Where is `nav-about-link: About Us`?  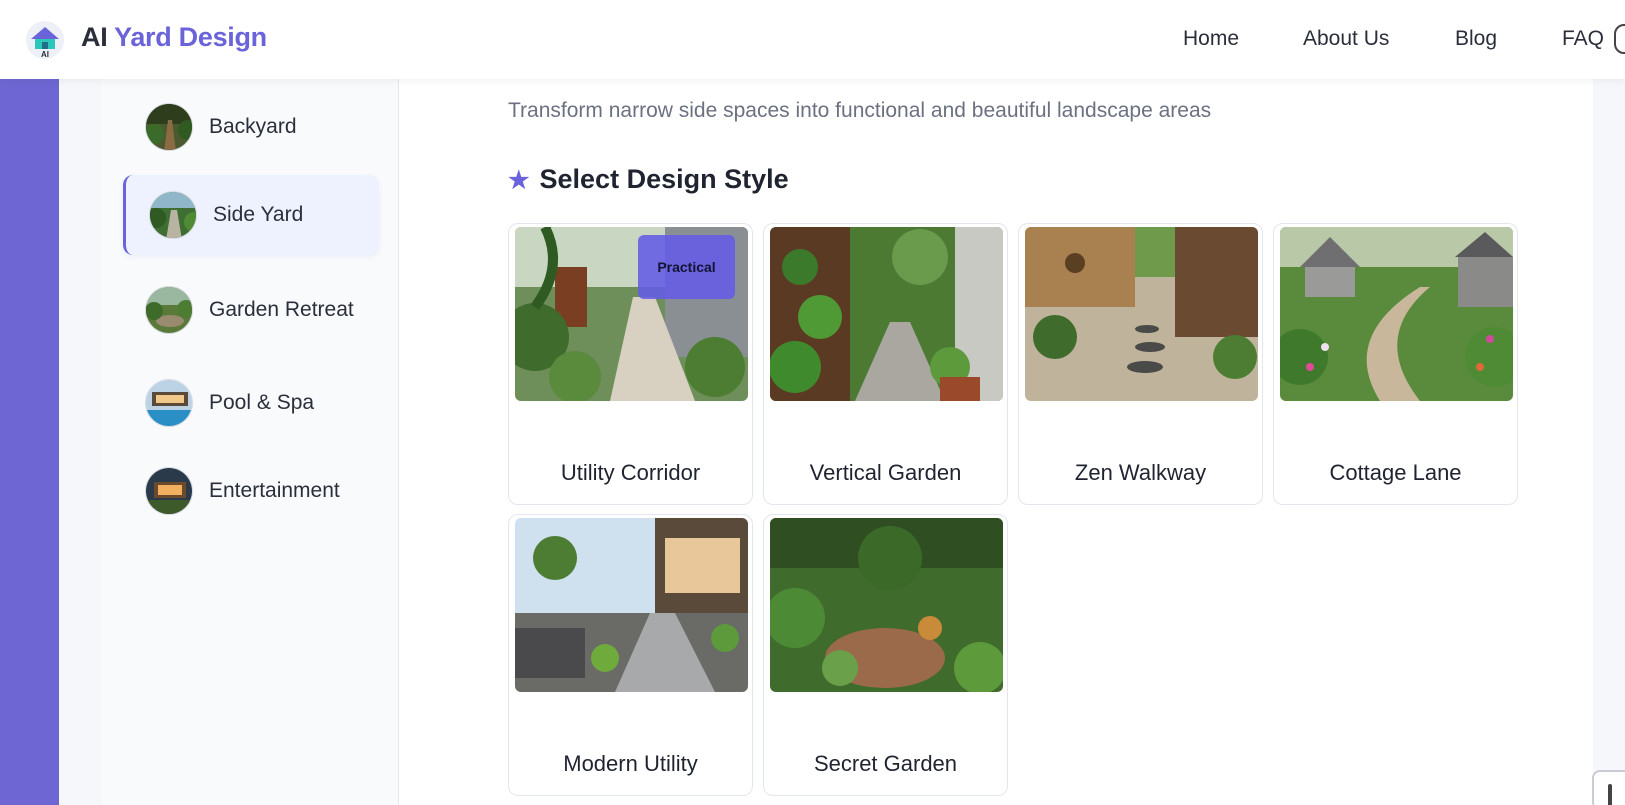 nav-about-link: About Us is located at coordinates (1346, 39).